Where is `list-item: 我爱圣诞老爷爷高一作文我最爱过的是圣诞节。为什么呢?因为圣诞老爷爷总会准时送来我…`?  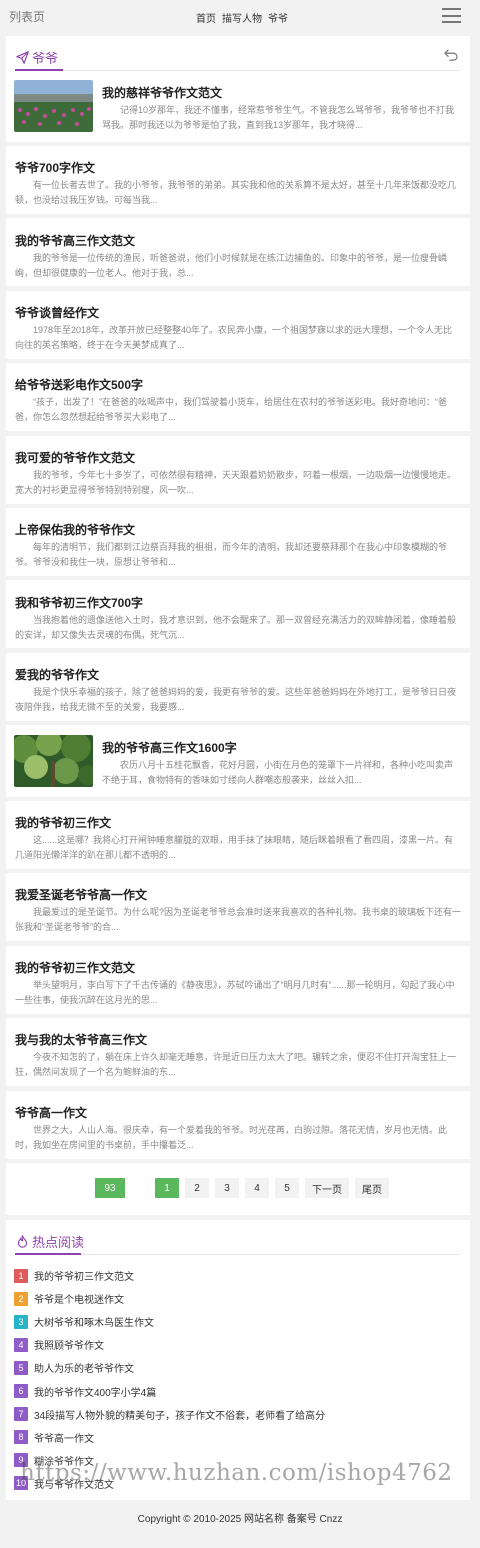 list-item: 我爱圣诞老爷爷高一作文我最爱过的是圣诞节。为什么呢?因为圣诞老爷爷总会准时送来我… is located at coordinates (238, 907).